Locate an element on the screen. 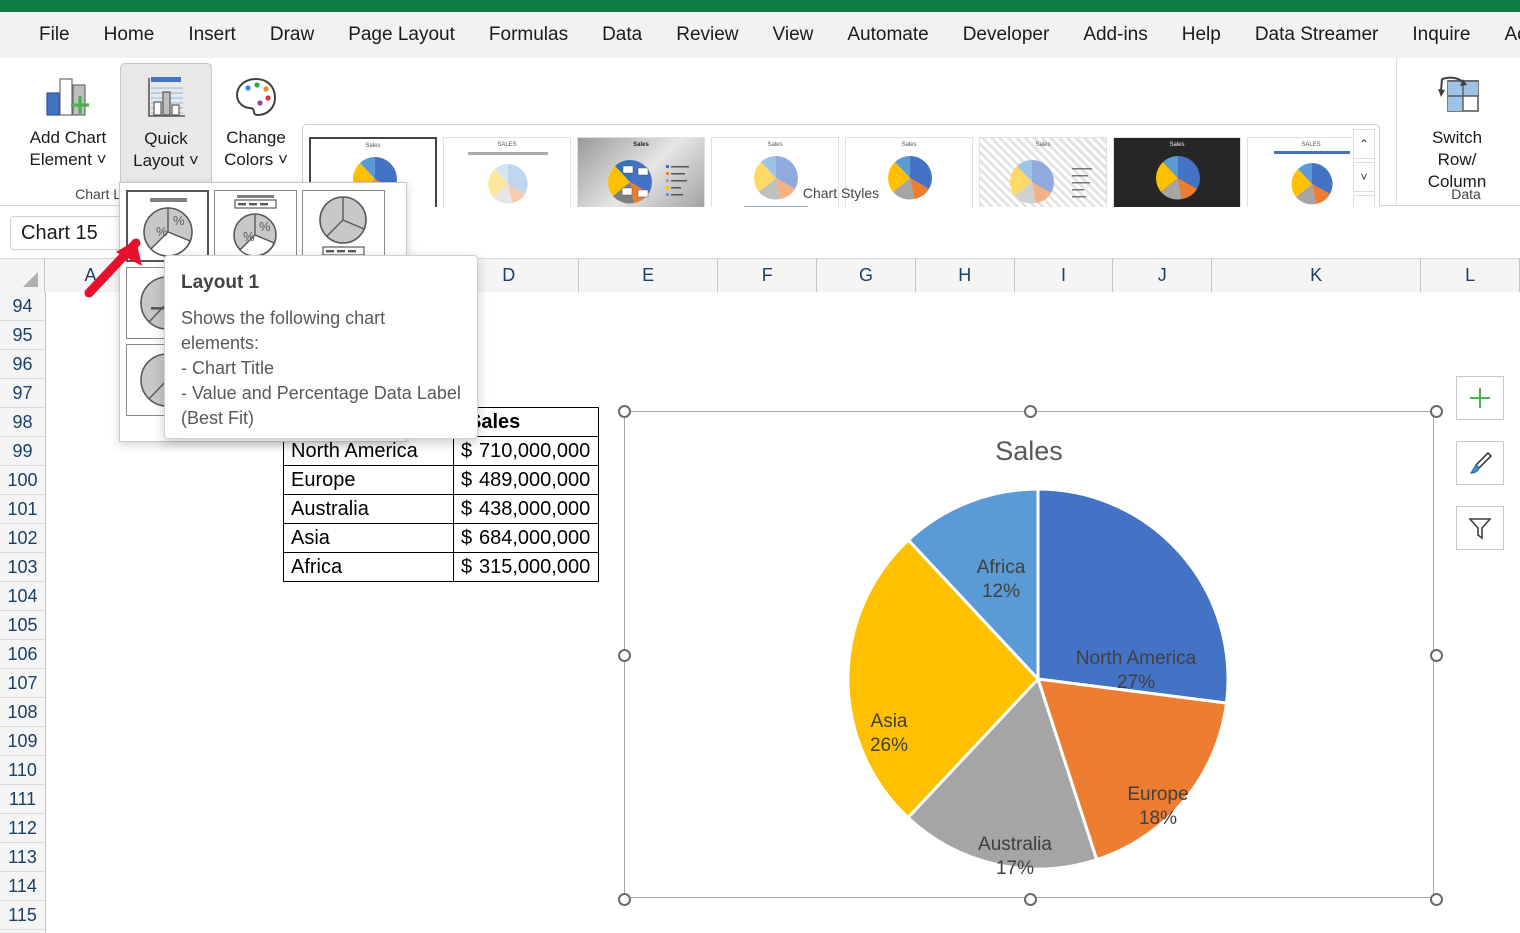  chart-styles-button is located at coordinates (1480, 463).